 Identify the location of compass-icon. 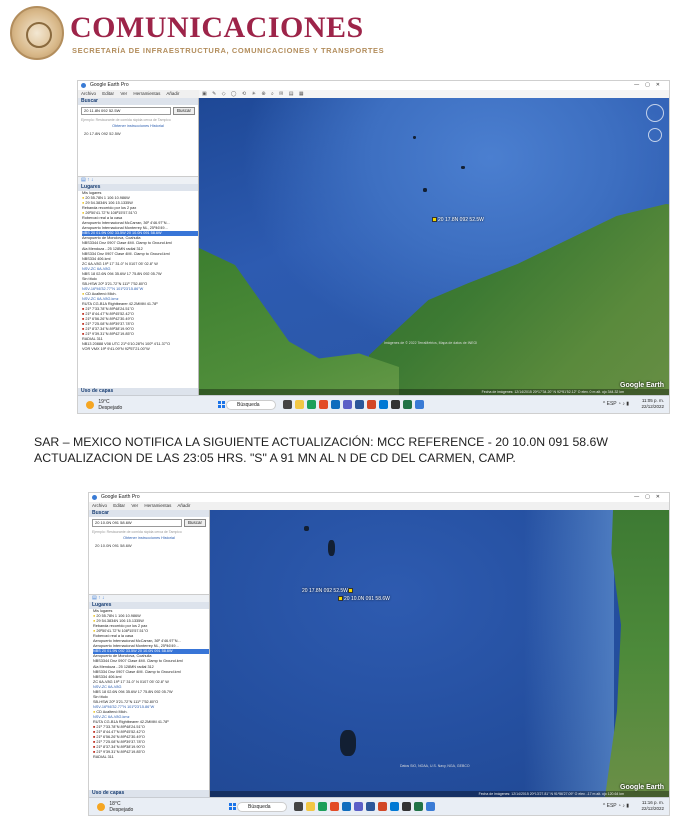
(655, 113).